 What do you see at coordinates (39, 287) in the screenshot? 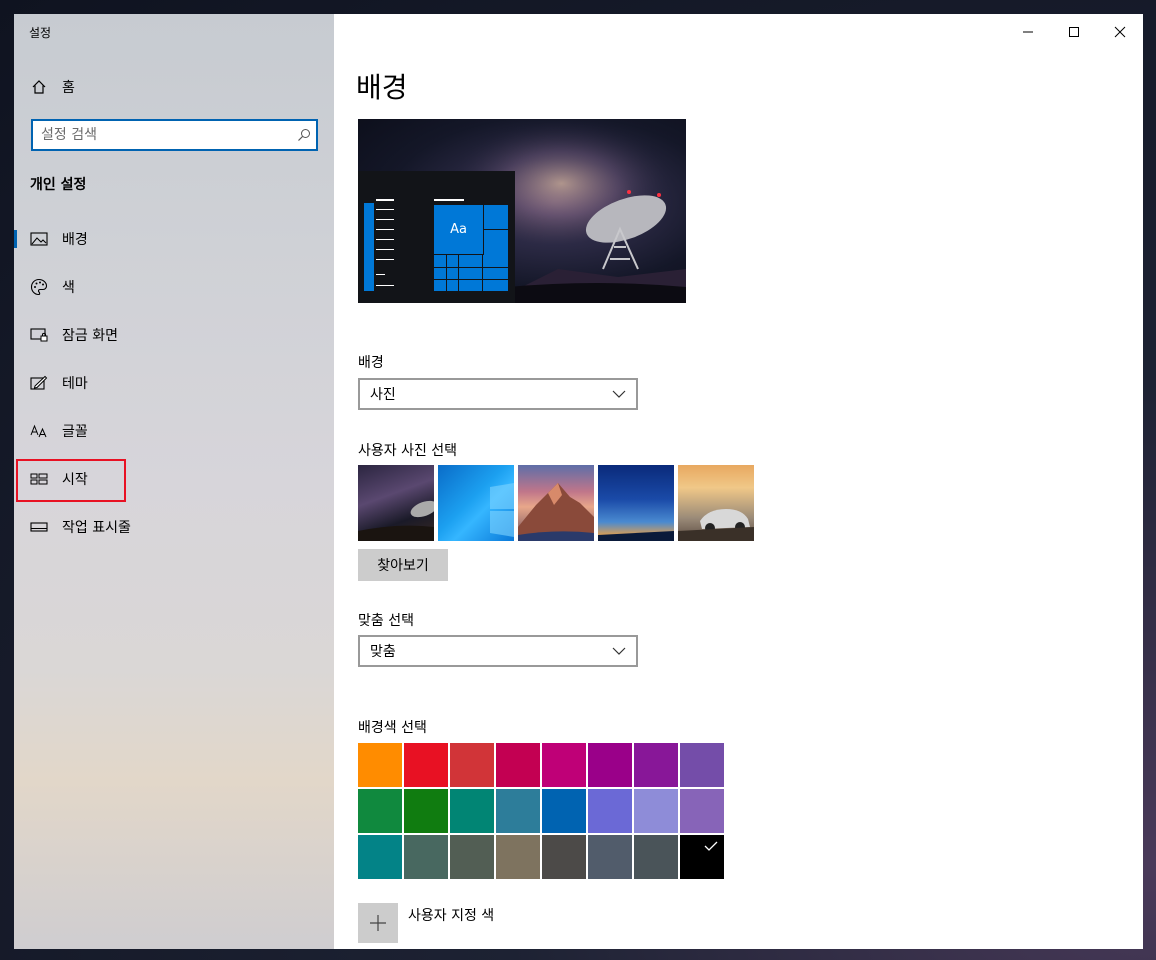
I see `palette-icon` at bounding box center [39, 287].